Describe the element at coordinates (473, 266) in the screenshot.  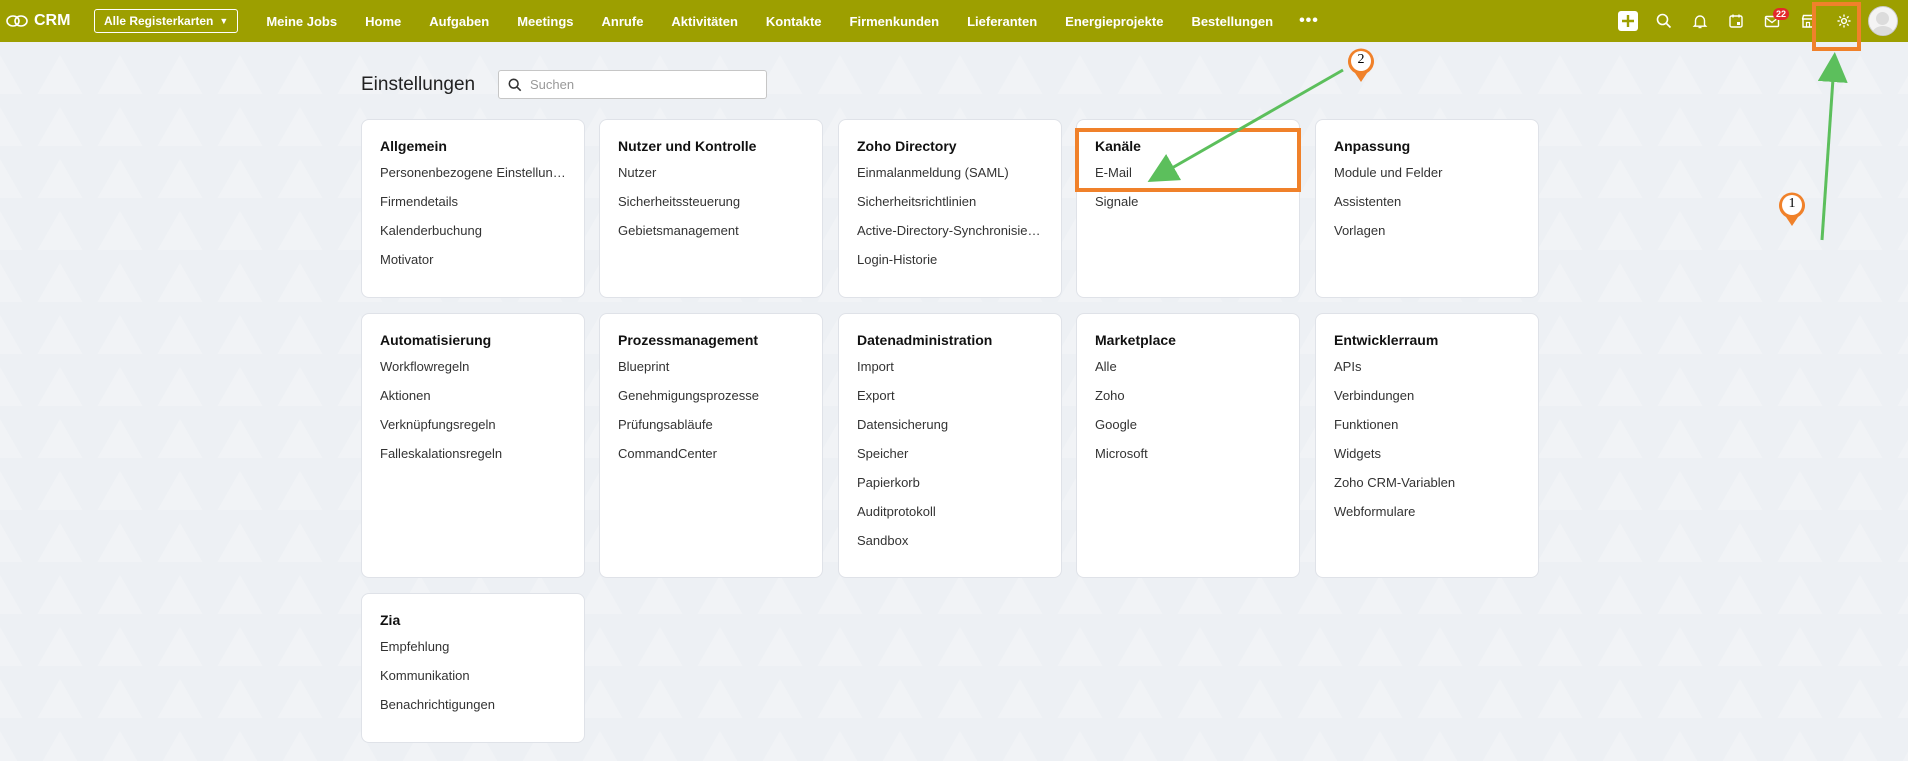
I see `settings-link: Motivator` at that location.